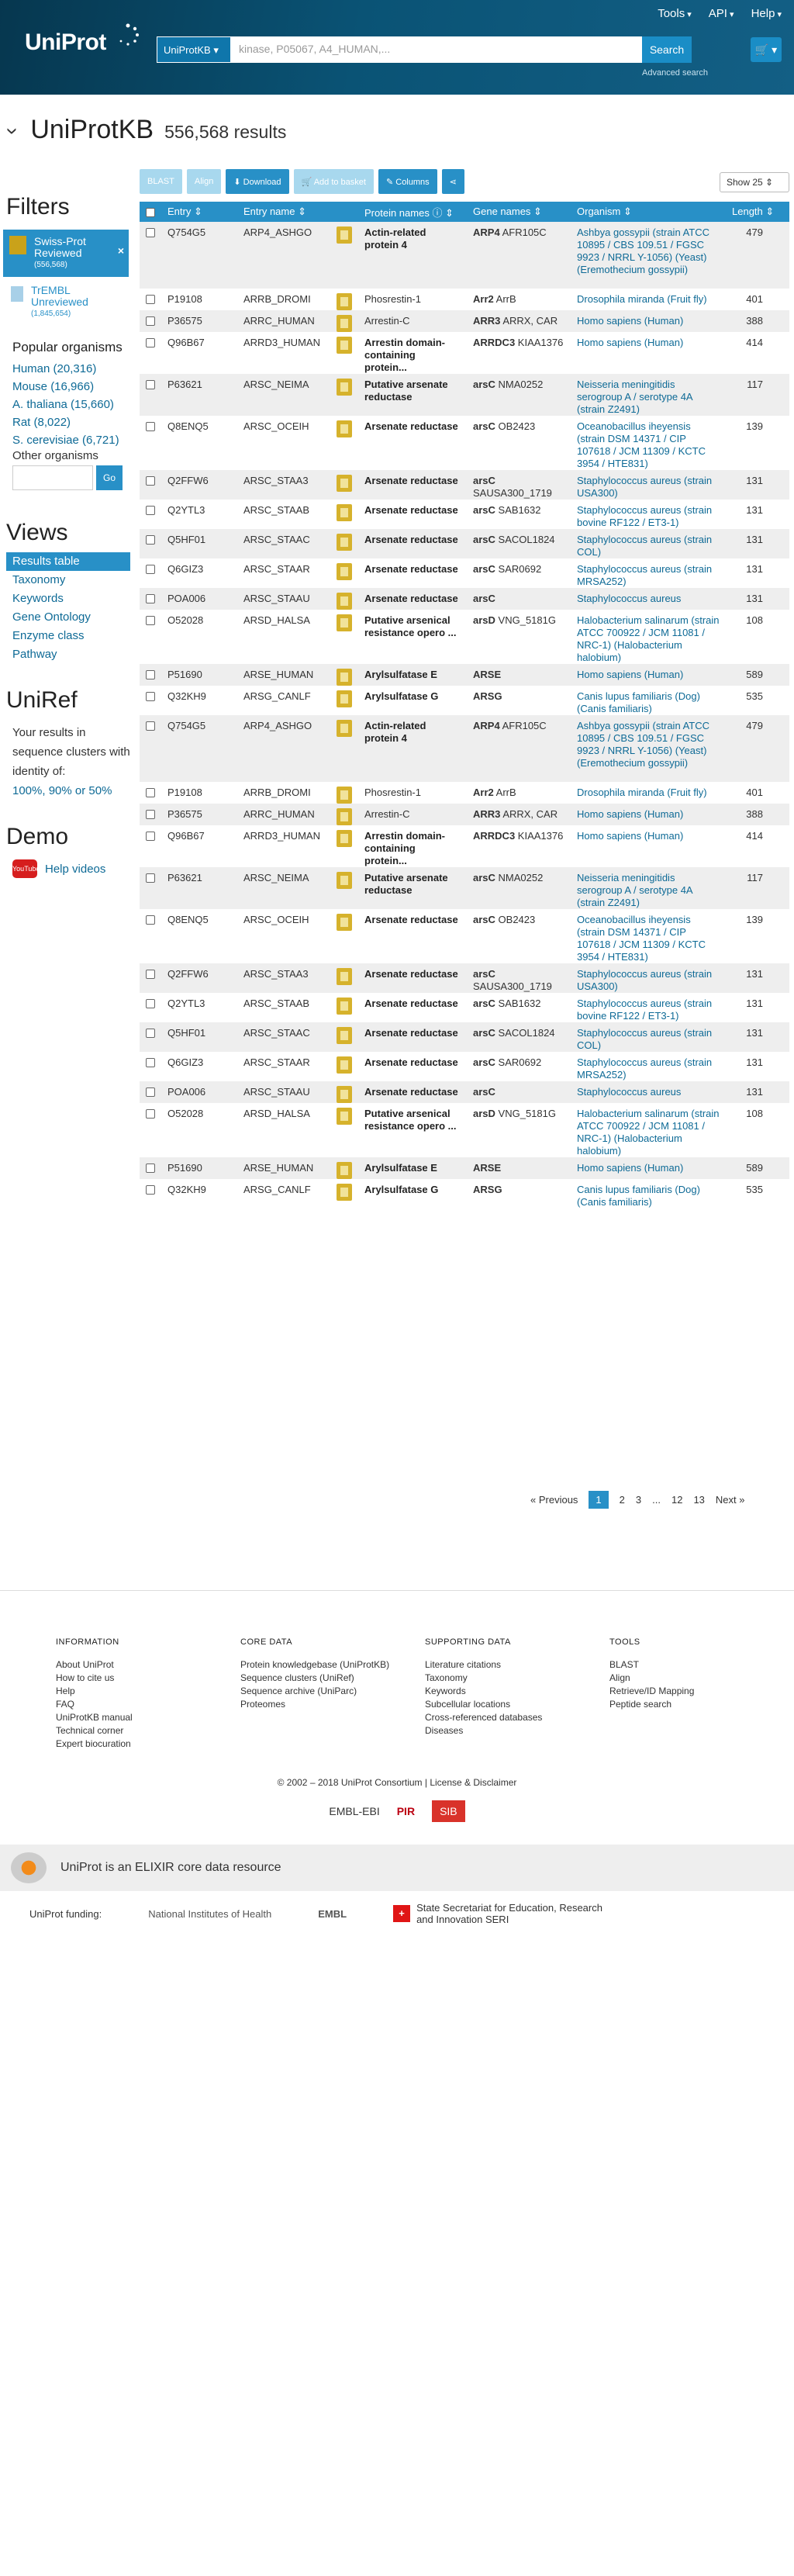 Image resolution: width=794 pixels, height=2576 pixels. I want to click on col-gene-names: Gene names ⇕, so click(519, 212).